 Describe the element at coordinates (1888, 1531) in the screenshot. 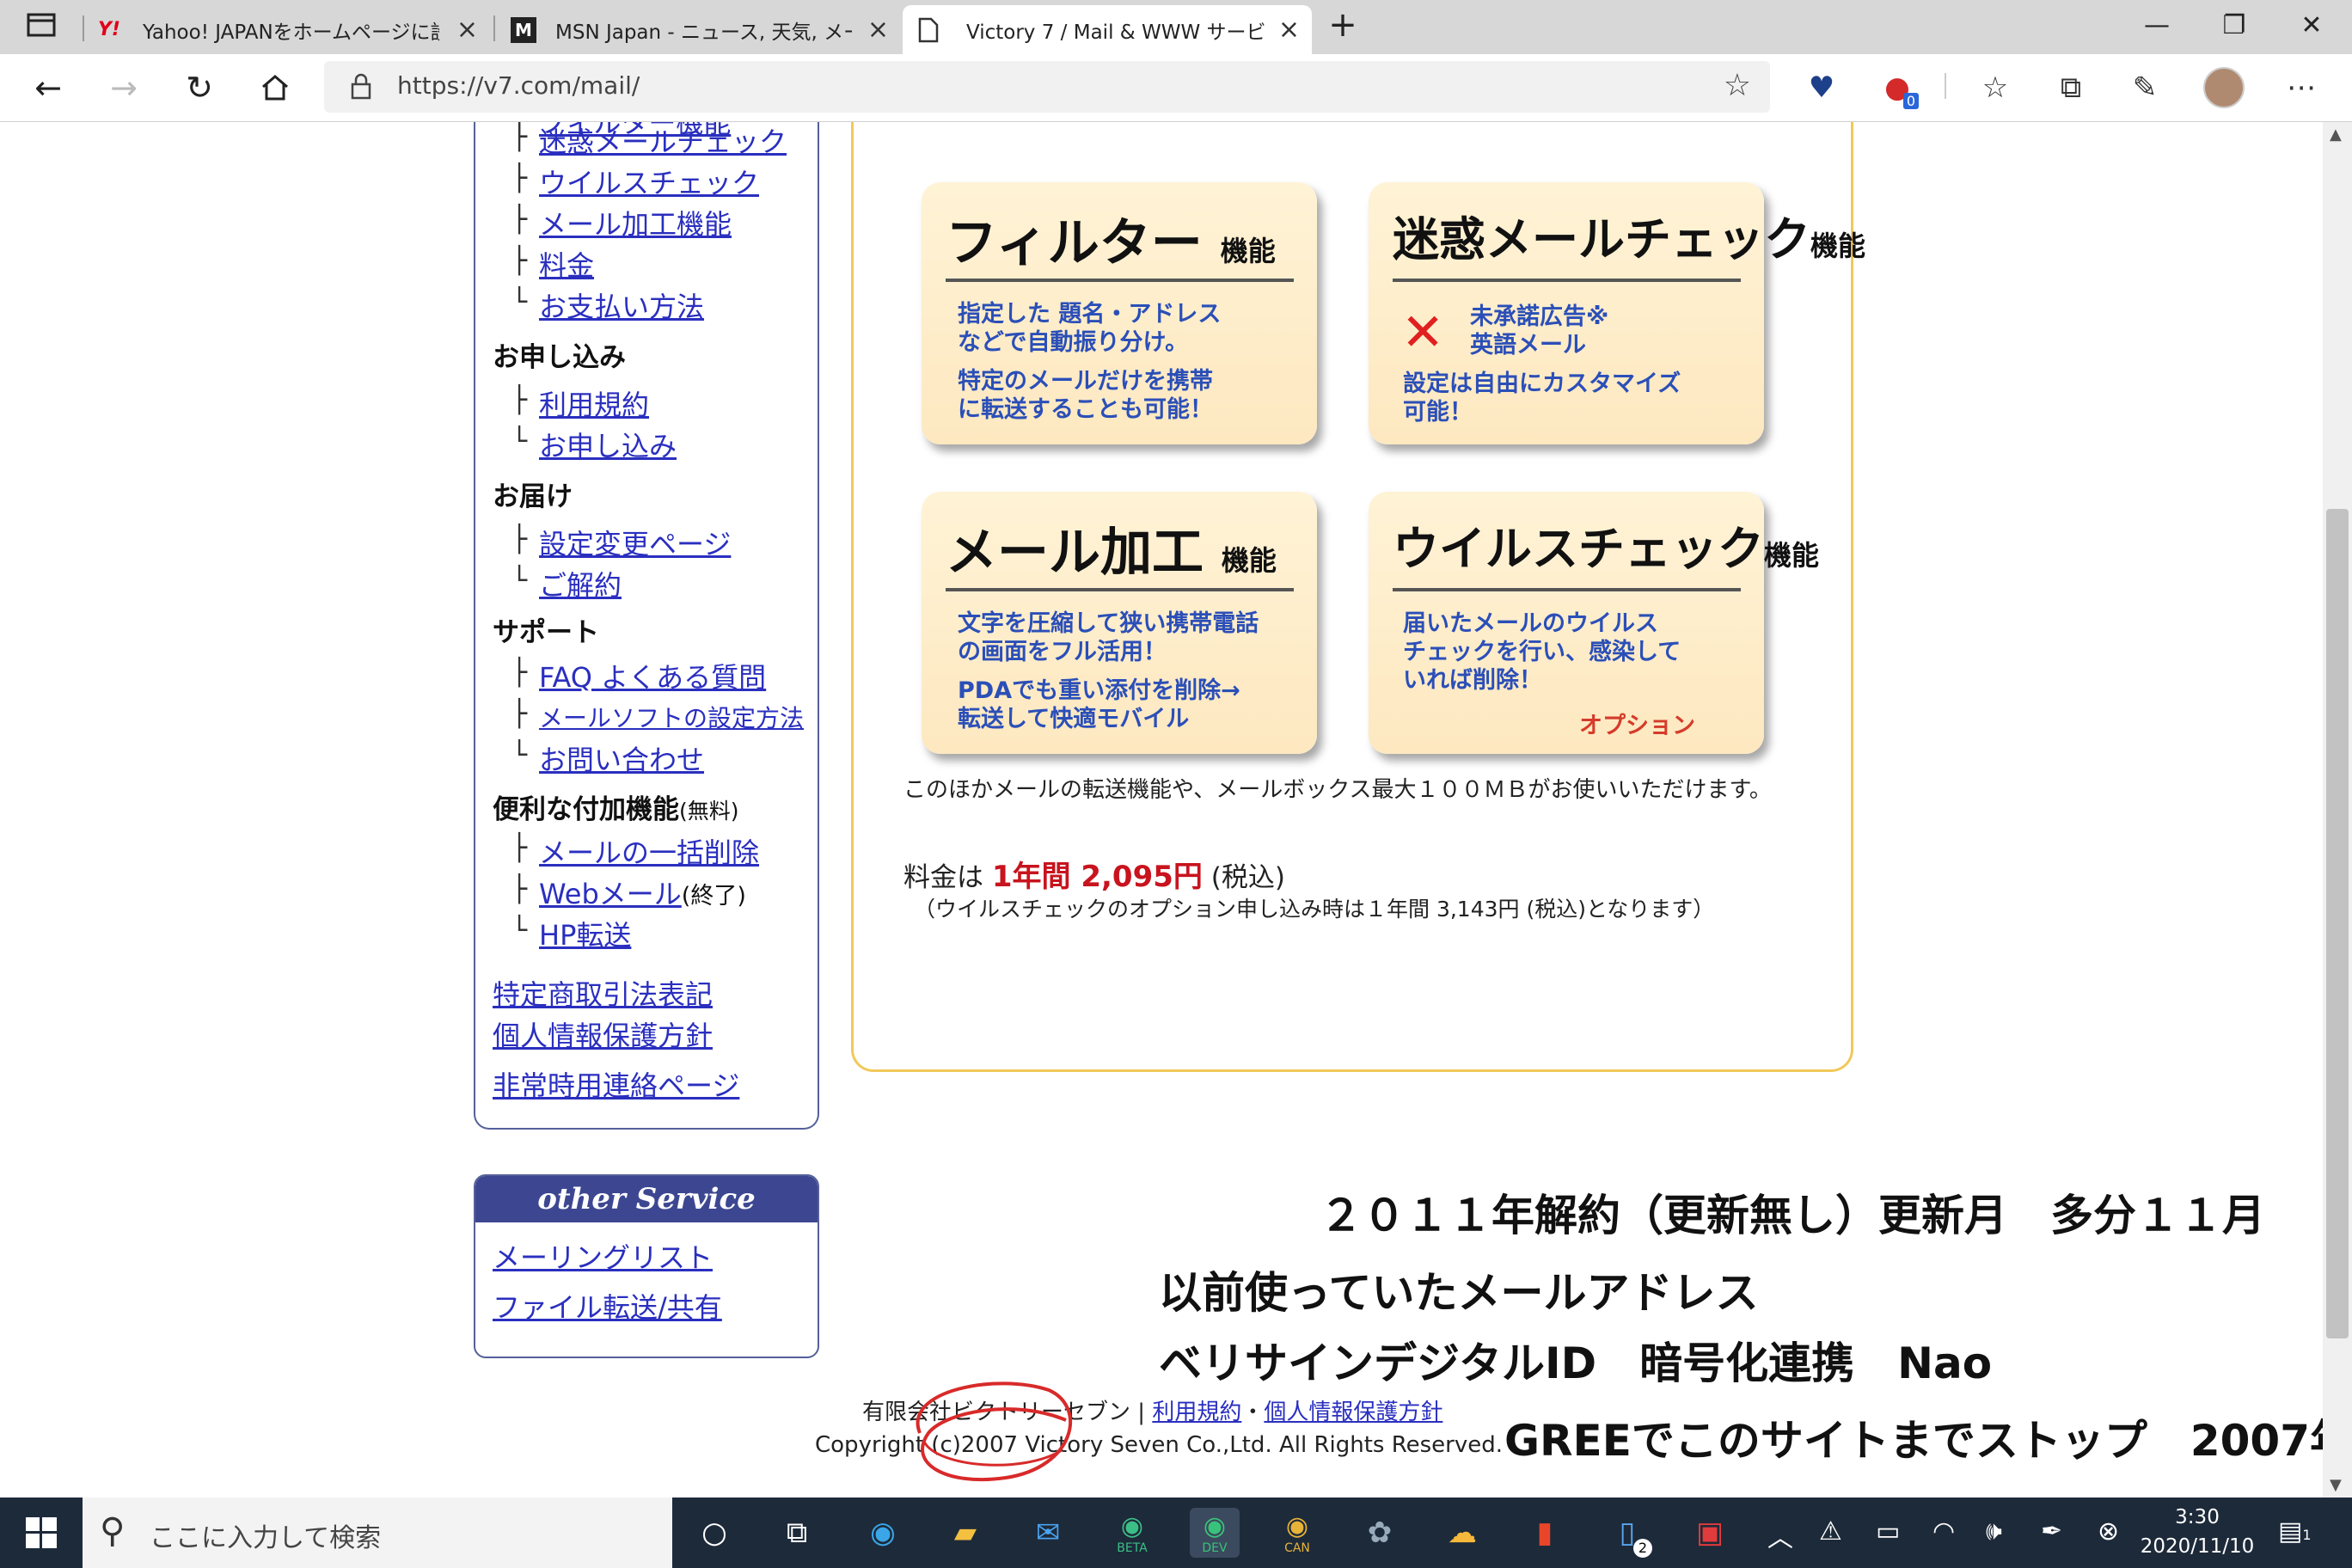

I see `battery-icon: ▭` at that location.